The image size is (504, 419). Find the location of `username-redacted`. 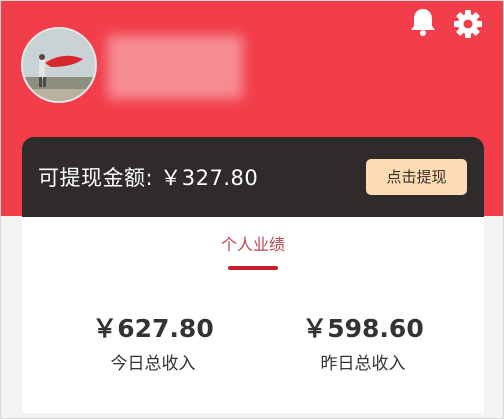

username-redacted is located at coordinates (175, 67).